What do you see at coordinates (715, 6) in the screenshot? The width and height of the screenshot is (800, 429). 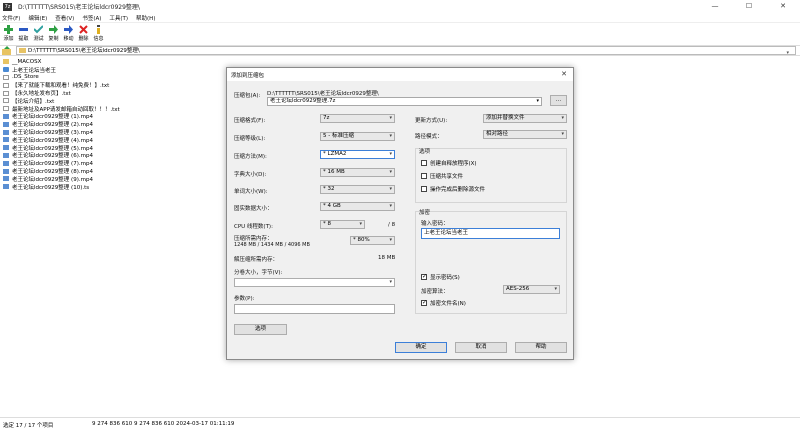 I see `minimize-button: —` at bounding box center [715, 6].